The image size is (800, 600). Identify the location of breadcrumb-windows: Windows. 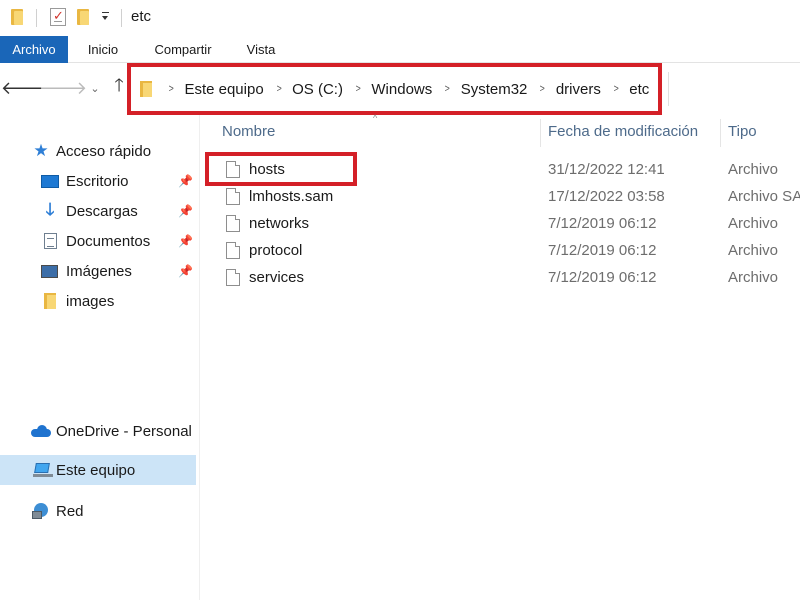
(401, 89).